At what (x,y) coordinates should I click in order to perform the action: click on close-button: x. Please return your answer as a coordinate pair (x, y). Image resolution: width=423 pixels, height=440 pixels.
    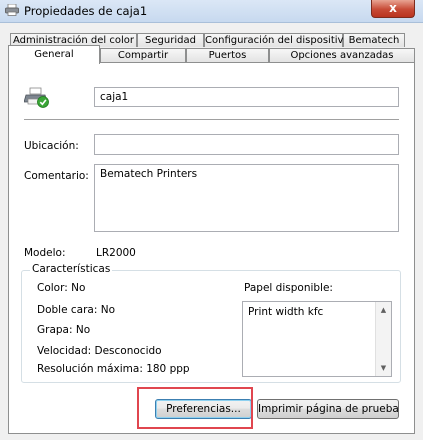
    Looking at the image, I should click on (393, 9).